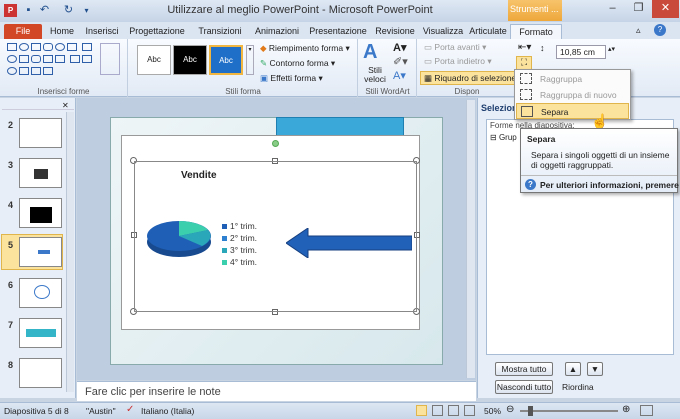  Describe the element at coordinates (572, 111) in the screenshot. I see `menu-item-ungroup: Separa` at that location.